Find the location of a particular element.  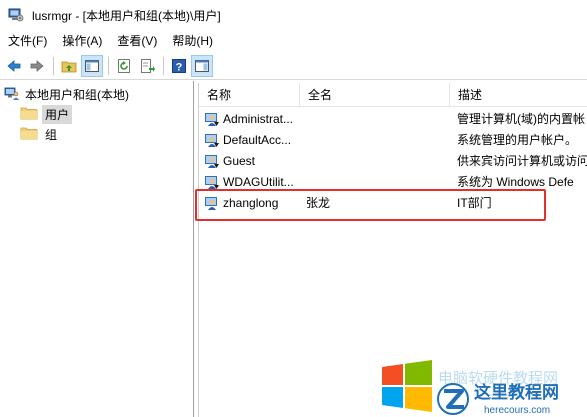

back-arrow-icon is located at coordinates (14, 66).